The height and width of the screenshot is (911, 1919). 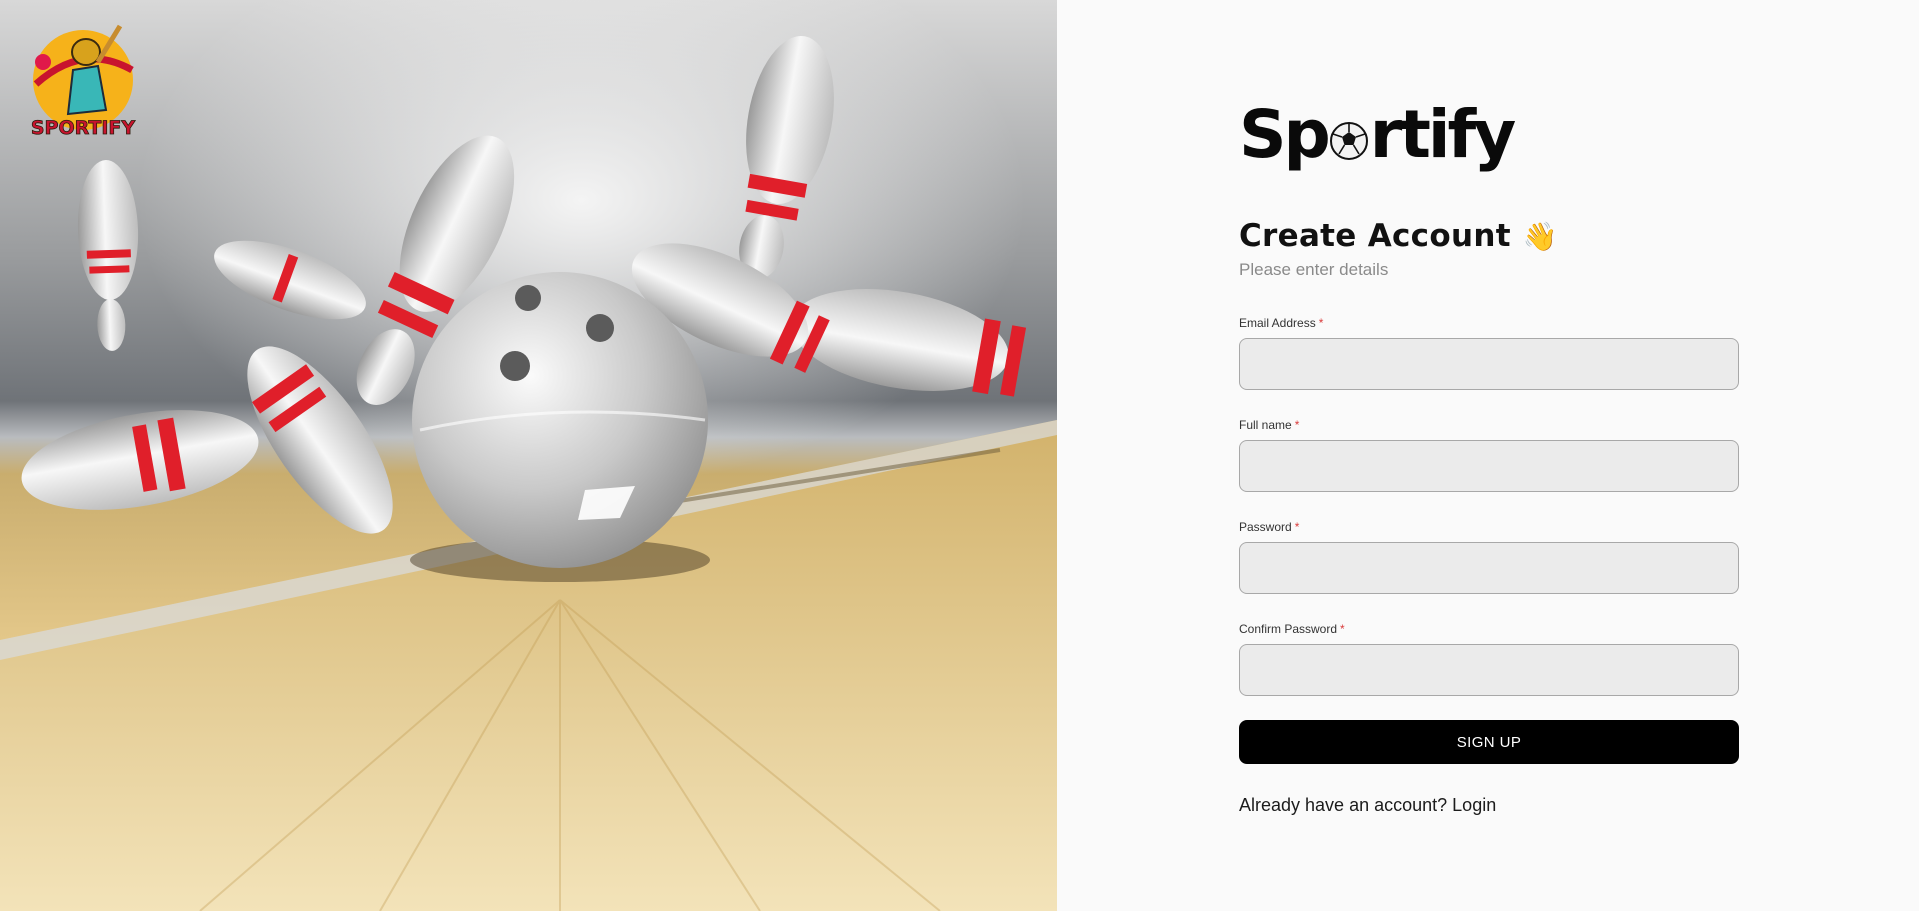 I want to click on login-prompt-text: Already have an account?, so click(x=1343, y=805).